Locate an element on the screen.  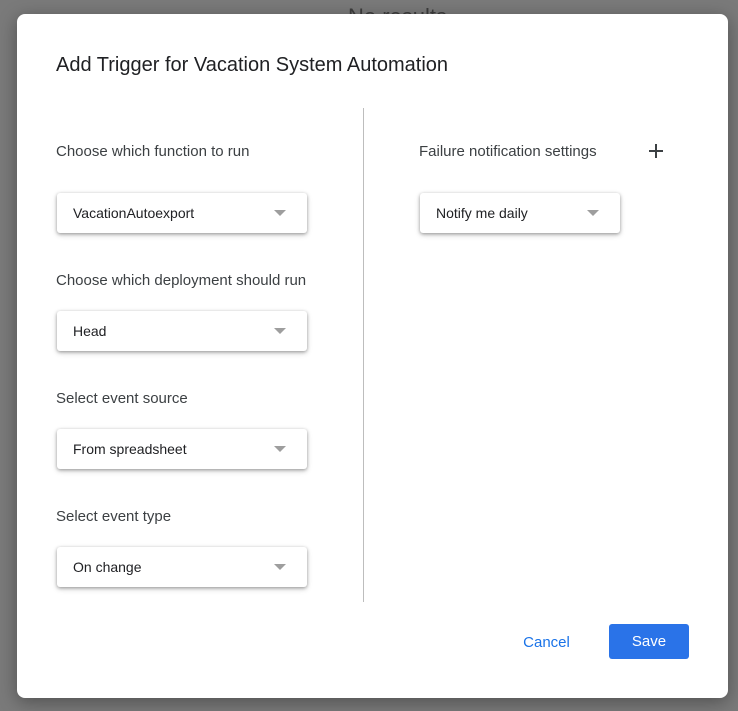
function-select: VacationAutoexport is located at coordinates (182, 213).